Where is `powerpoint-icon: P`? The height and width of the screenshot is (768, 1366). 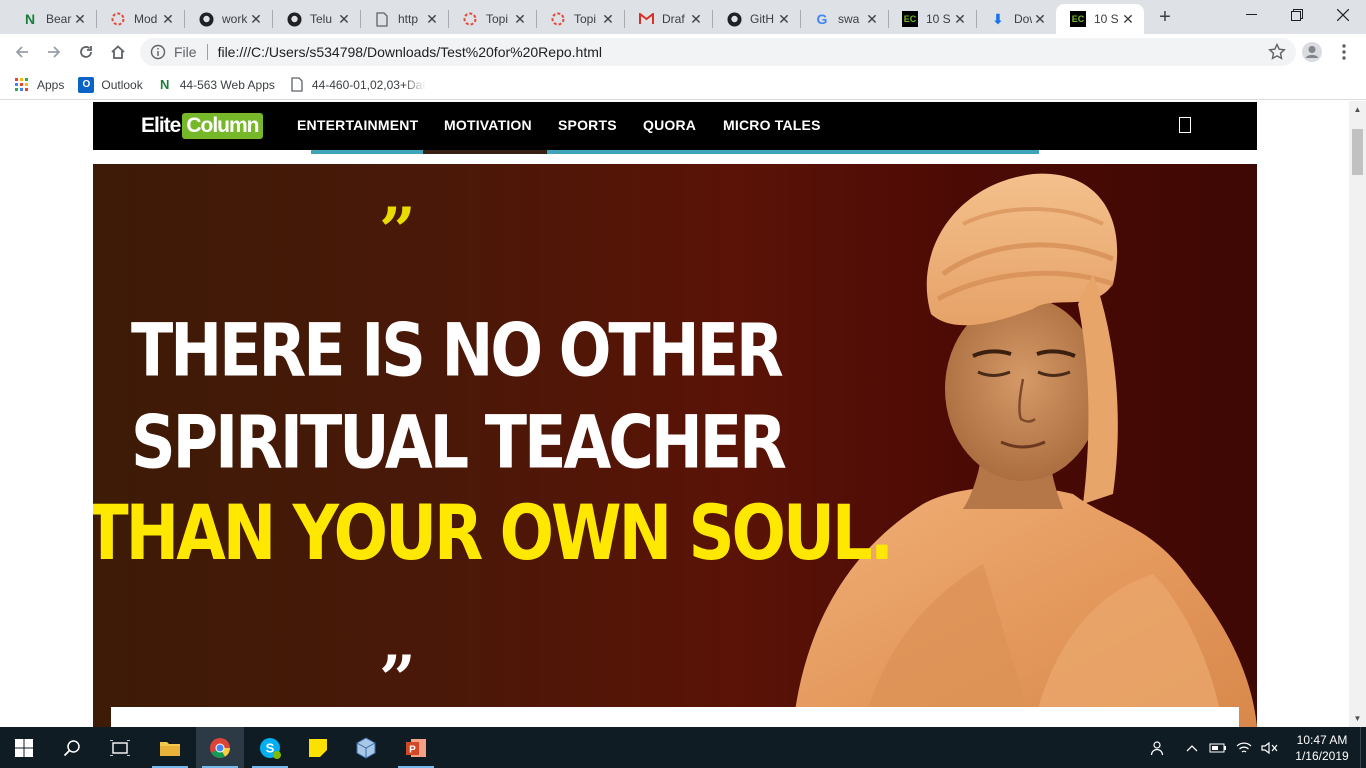 powerpoint-icon: P is located at coordinates (416, 747).